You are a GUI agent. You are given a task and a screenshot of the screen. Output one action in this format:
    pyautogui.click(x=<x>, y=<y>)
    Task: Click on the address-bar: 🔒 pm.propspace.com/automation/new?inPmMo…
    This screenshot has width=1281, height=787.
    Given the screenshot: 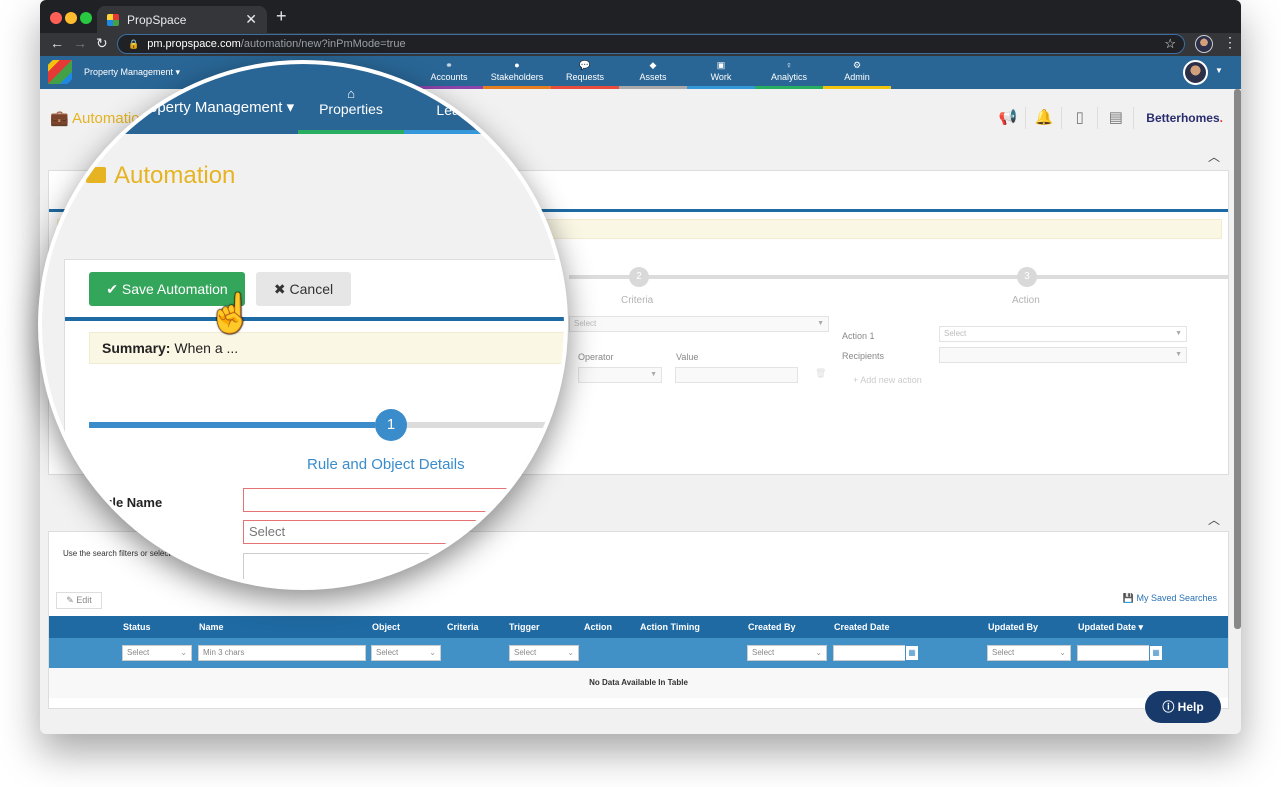 What is the action you would take?
    pyautogui.click(x=651, y=44)
    